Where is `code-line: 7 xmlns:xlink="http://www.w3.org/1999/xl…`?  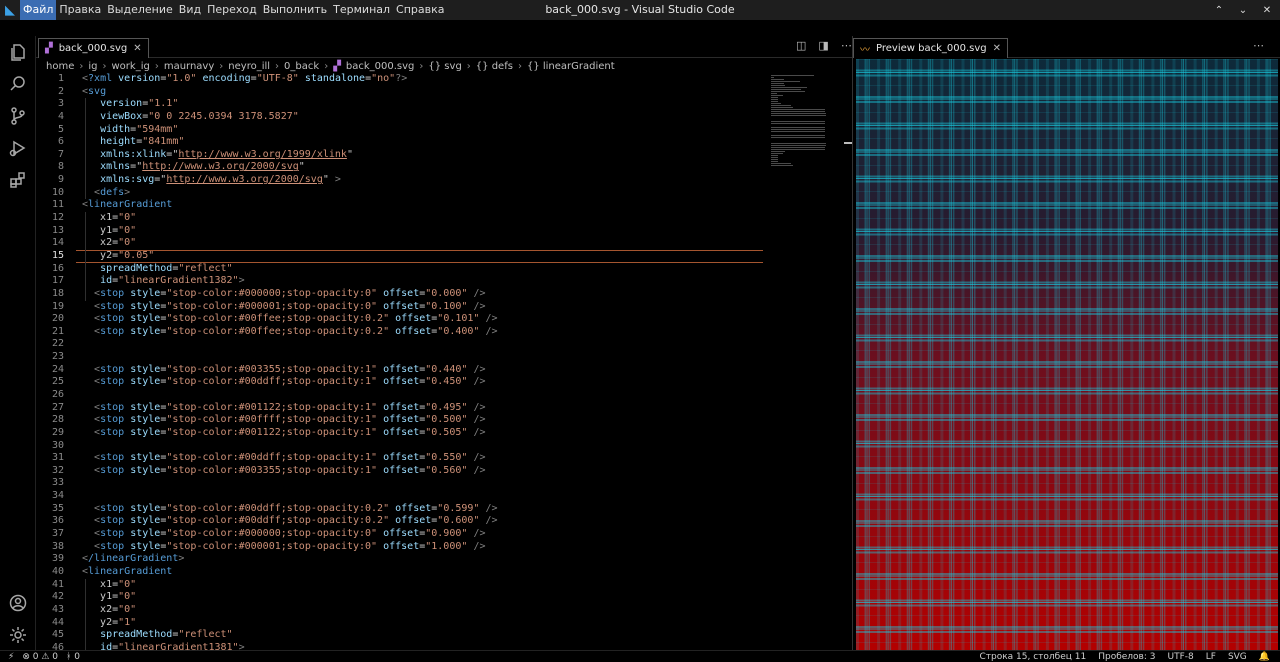 code-line: 7 xmlns:xlink="http://www.w3.org/1999/xl… is located at coordinates (444, 155).